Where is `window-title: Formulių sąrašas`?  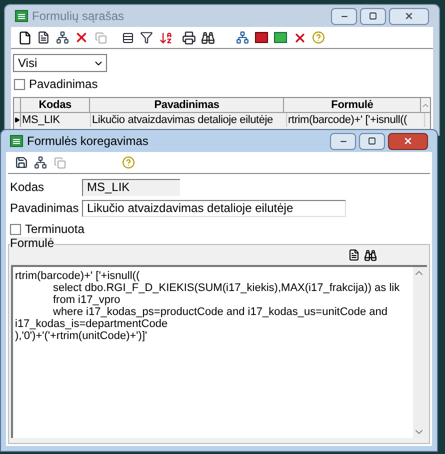
window-title: Formulių sąrašas is located at coordinates (78, 16).